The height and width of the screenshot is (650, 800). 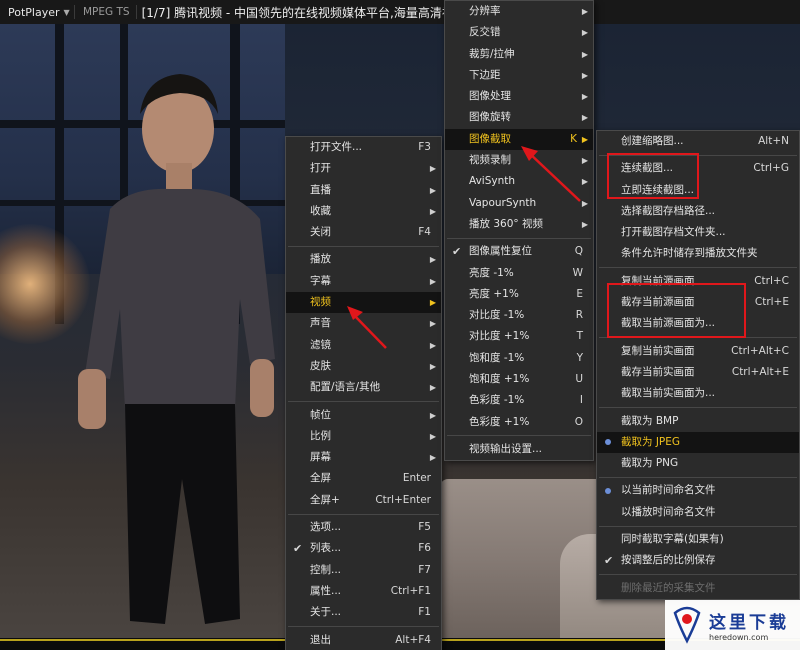 I want to click on main-menu-item: 直播 ▶, so click(x=363, y=190).